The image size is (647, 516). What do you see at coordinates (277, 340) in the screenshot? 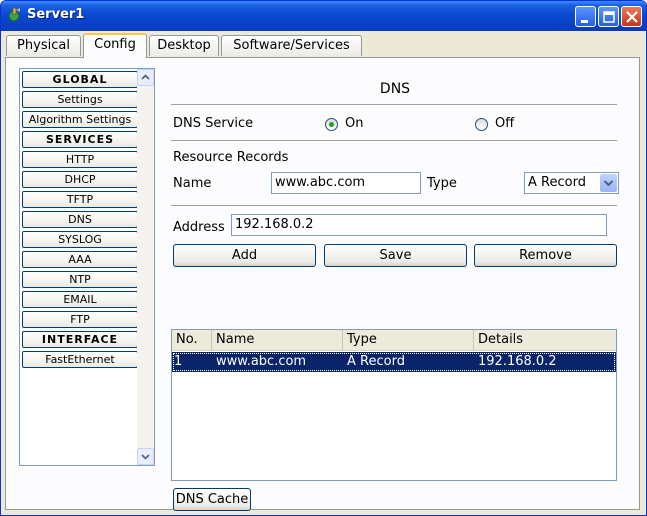
I see `column-header-name: Name` at bounding box center [277, 340].